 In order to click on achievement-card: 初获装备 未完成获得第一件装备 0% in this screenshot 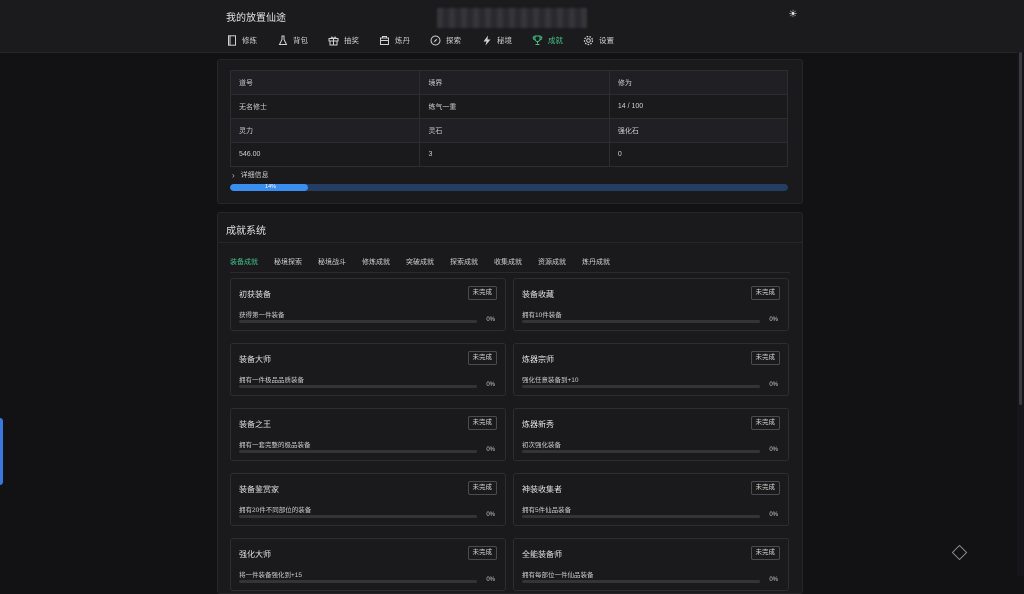, I will do `click(368, 304)`.